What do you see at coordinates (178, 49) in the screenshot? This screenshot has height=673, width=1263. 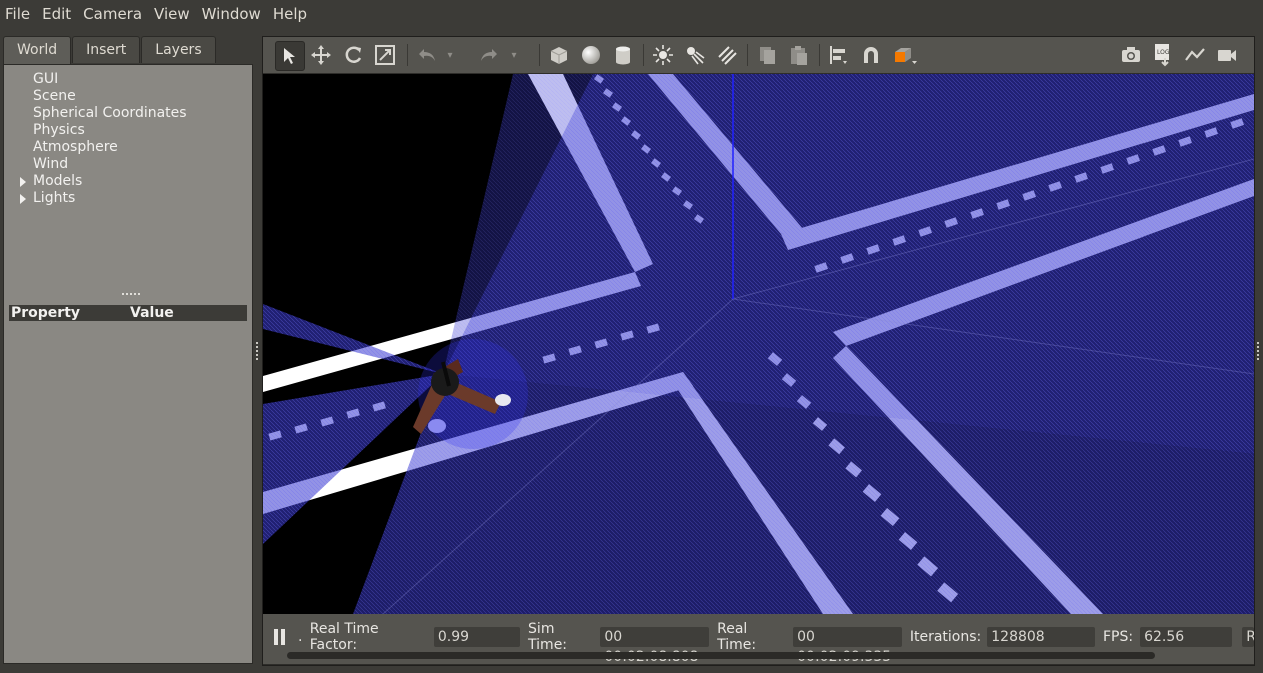 I see `tab-layers: Layers` at bounding box center [178, 49].